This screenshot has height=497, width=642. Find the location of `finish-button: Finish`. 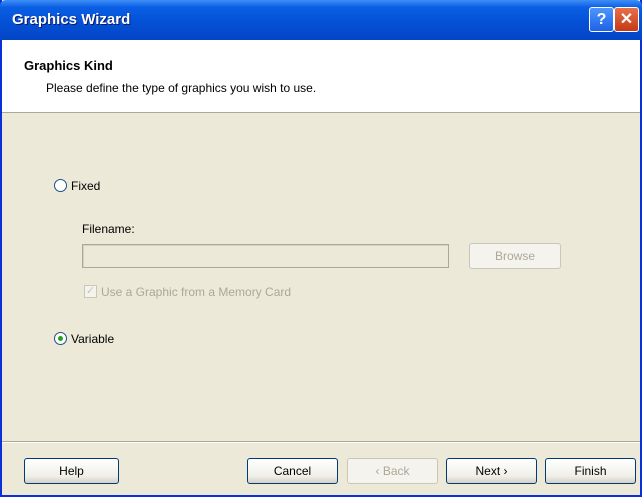

finish-button: Finish is located at coordinates (590, 471).